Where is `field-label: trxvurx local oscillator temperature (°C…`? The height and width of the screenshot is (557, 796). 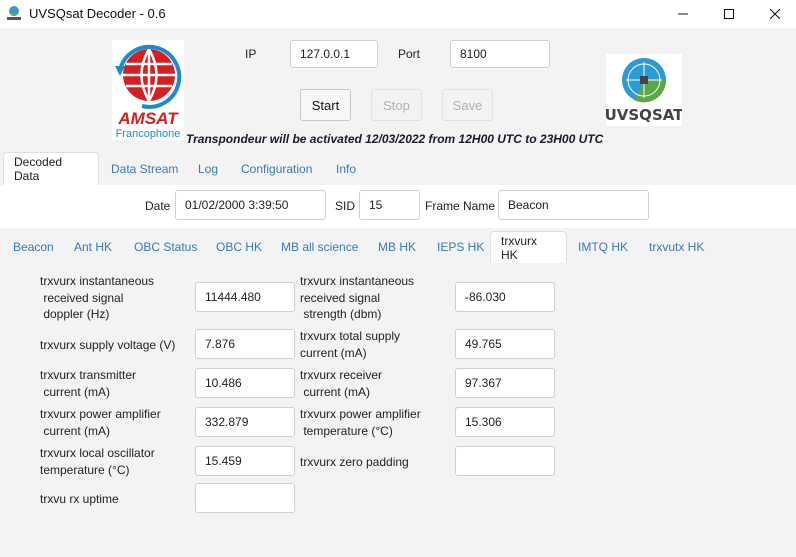 field-label: trxvurx local oscillator temperature (°C… is located at coordinates (97, 461).